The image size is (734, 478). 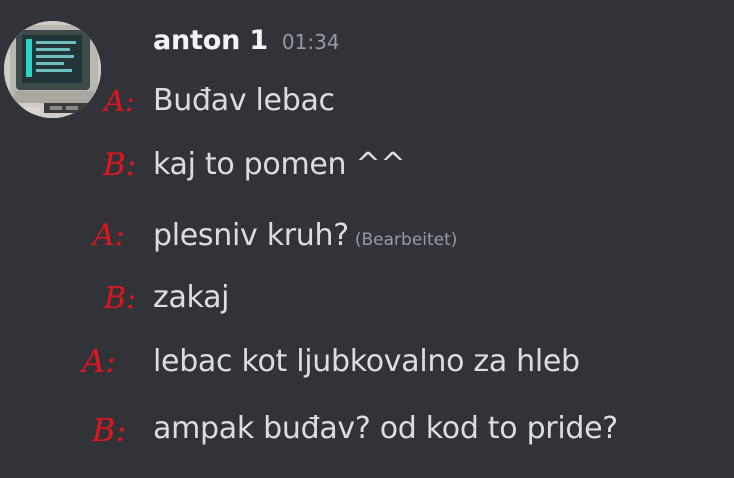 I want to click on message-text: kaj to pomen ^^, so click(x=279, y=164).